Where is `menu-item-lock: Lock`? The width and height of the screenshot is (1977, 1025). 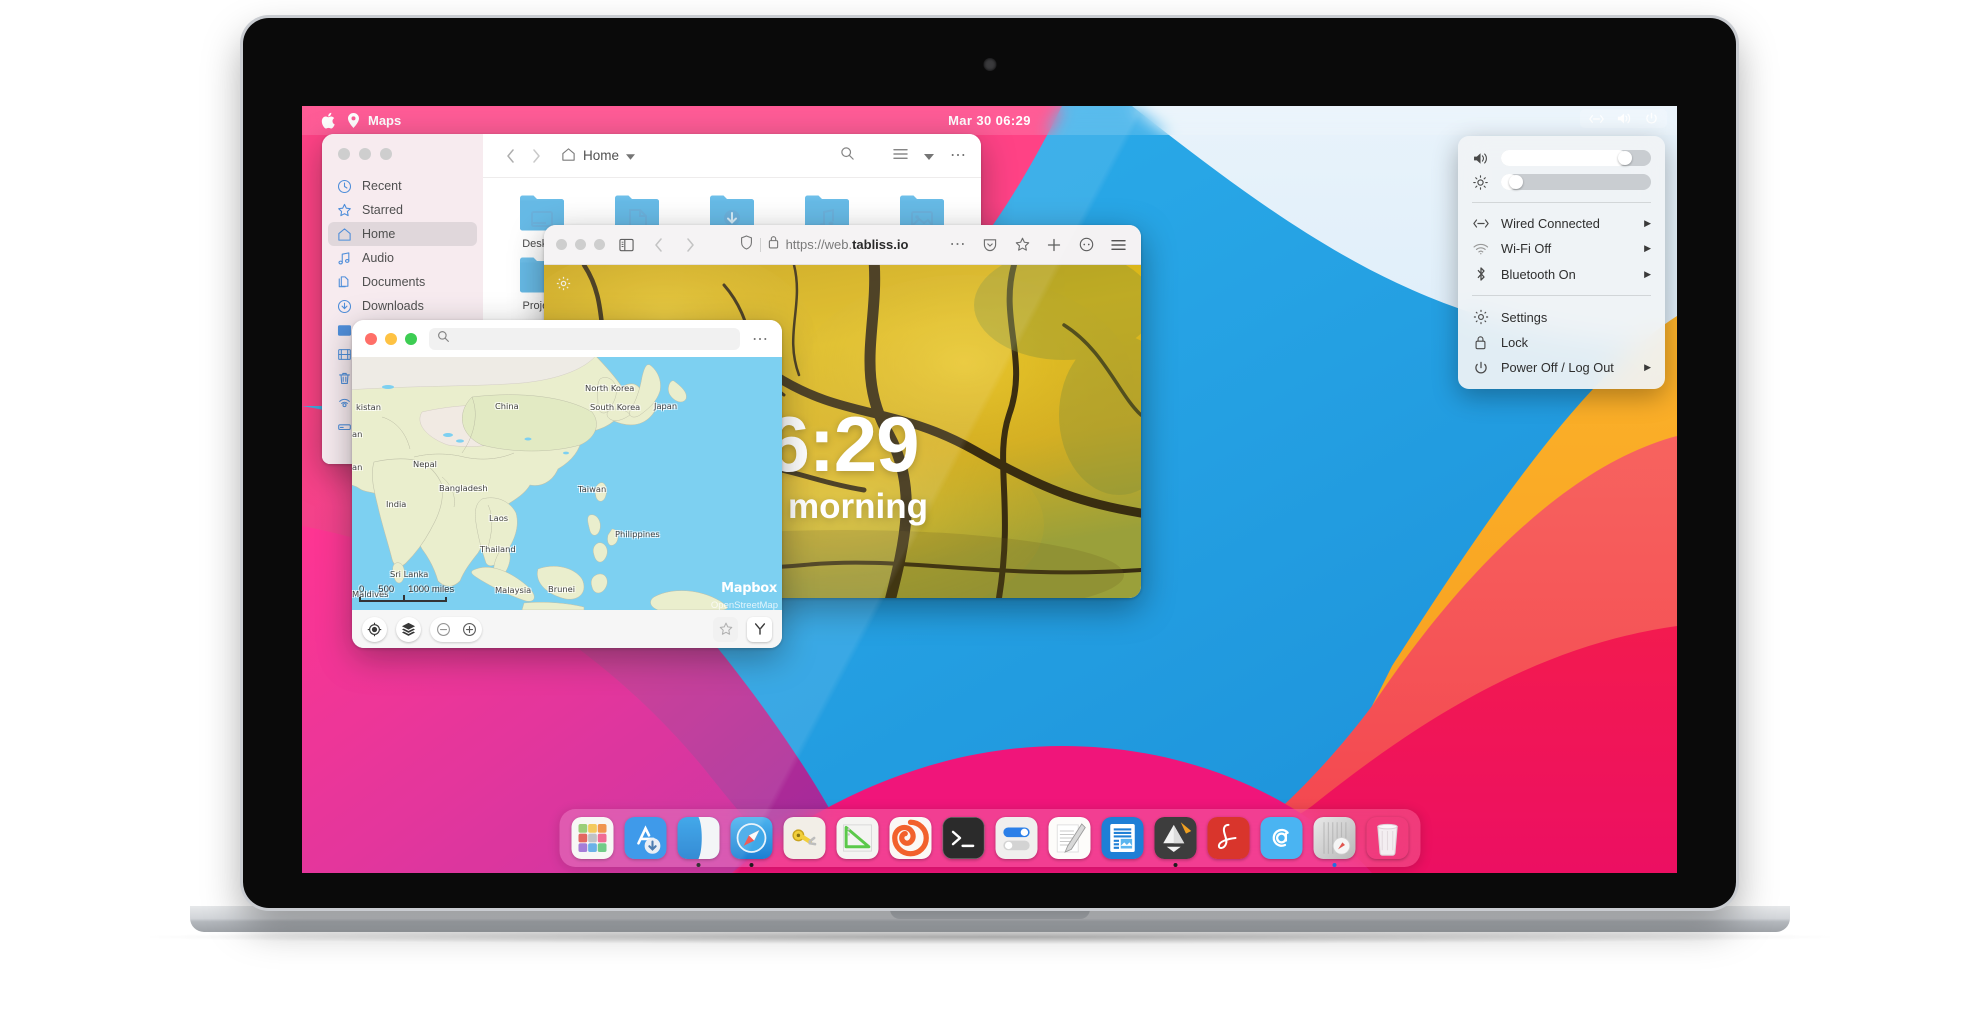 menu-item-lock: Lock is located at coordinates (1561, 342).